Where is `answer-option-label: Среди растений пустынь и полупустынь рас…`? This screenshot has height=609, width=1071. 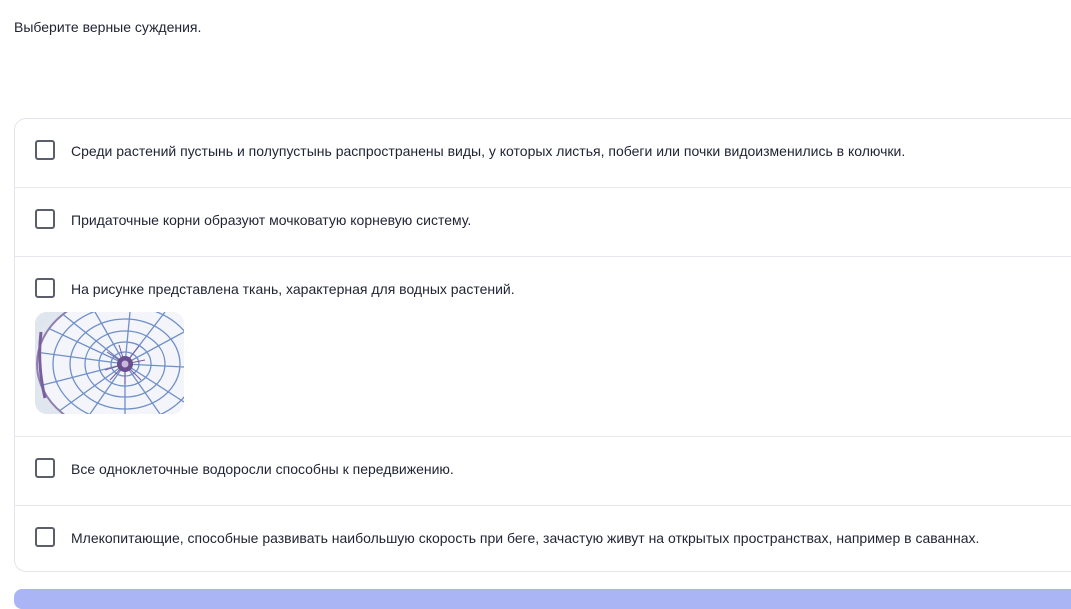 answer-option-label: Среди растений пустынь и полупустынь рас… is located at coordinates (488, 151).